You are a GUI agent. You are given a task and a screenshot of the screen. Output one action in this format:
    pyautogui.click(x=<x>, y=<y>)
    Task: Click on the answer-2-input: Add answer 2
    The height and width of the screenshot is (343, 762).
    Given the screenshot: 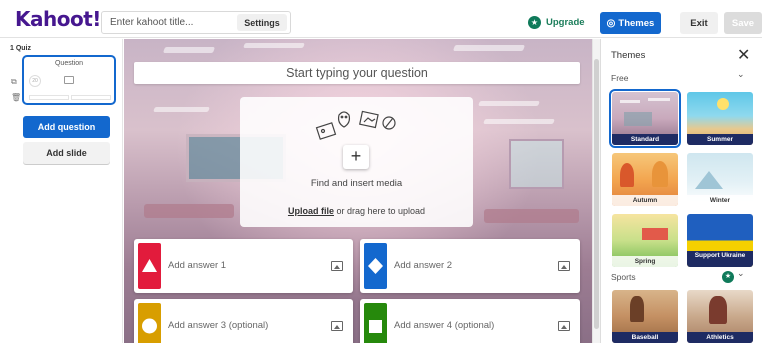 What is the action you would take?
    pyautogui.click(x=423, y=266)
    